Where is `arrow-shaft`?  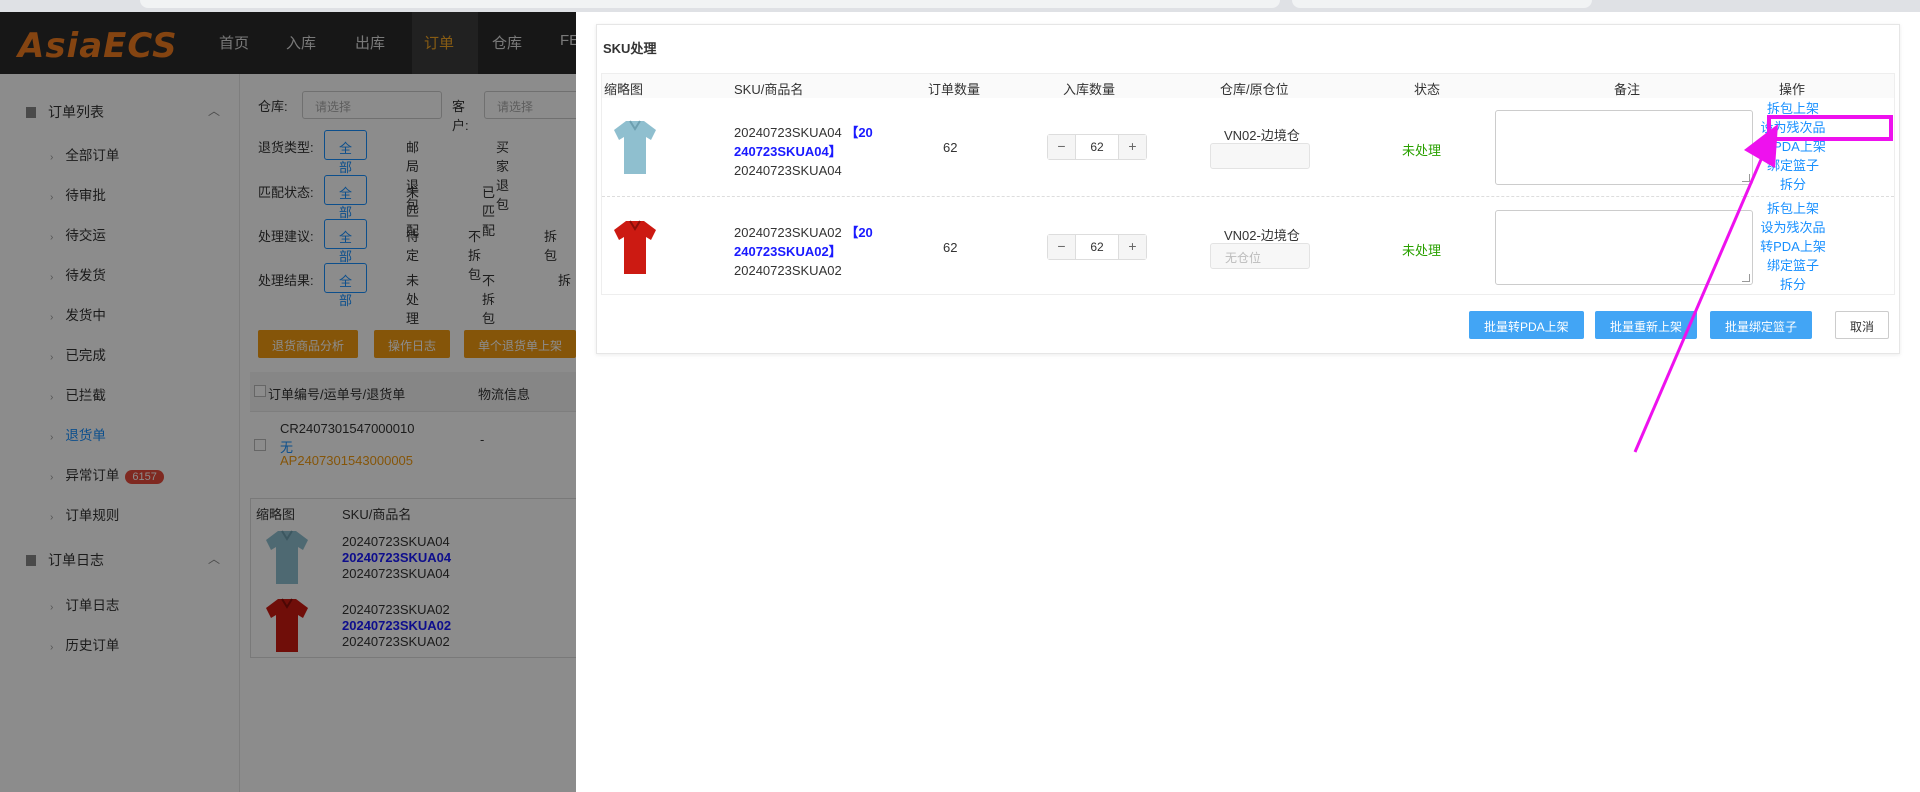 arrow-shaft is located at coordinates (1700, 300).